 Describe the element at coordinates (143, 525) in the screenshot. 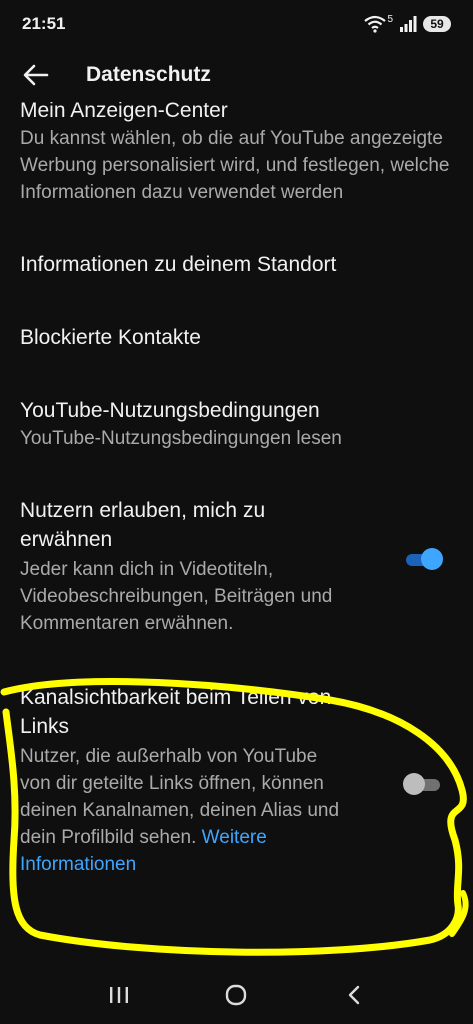

I see `setting-title: Nutzern erlauben, mich zu erwähnen` at that location.